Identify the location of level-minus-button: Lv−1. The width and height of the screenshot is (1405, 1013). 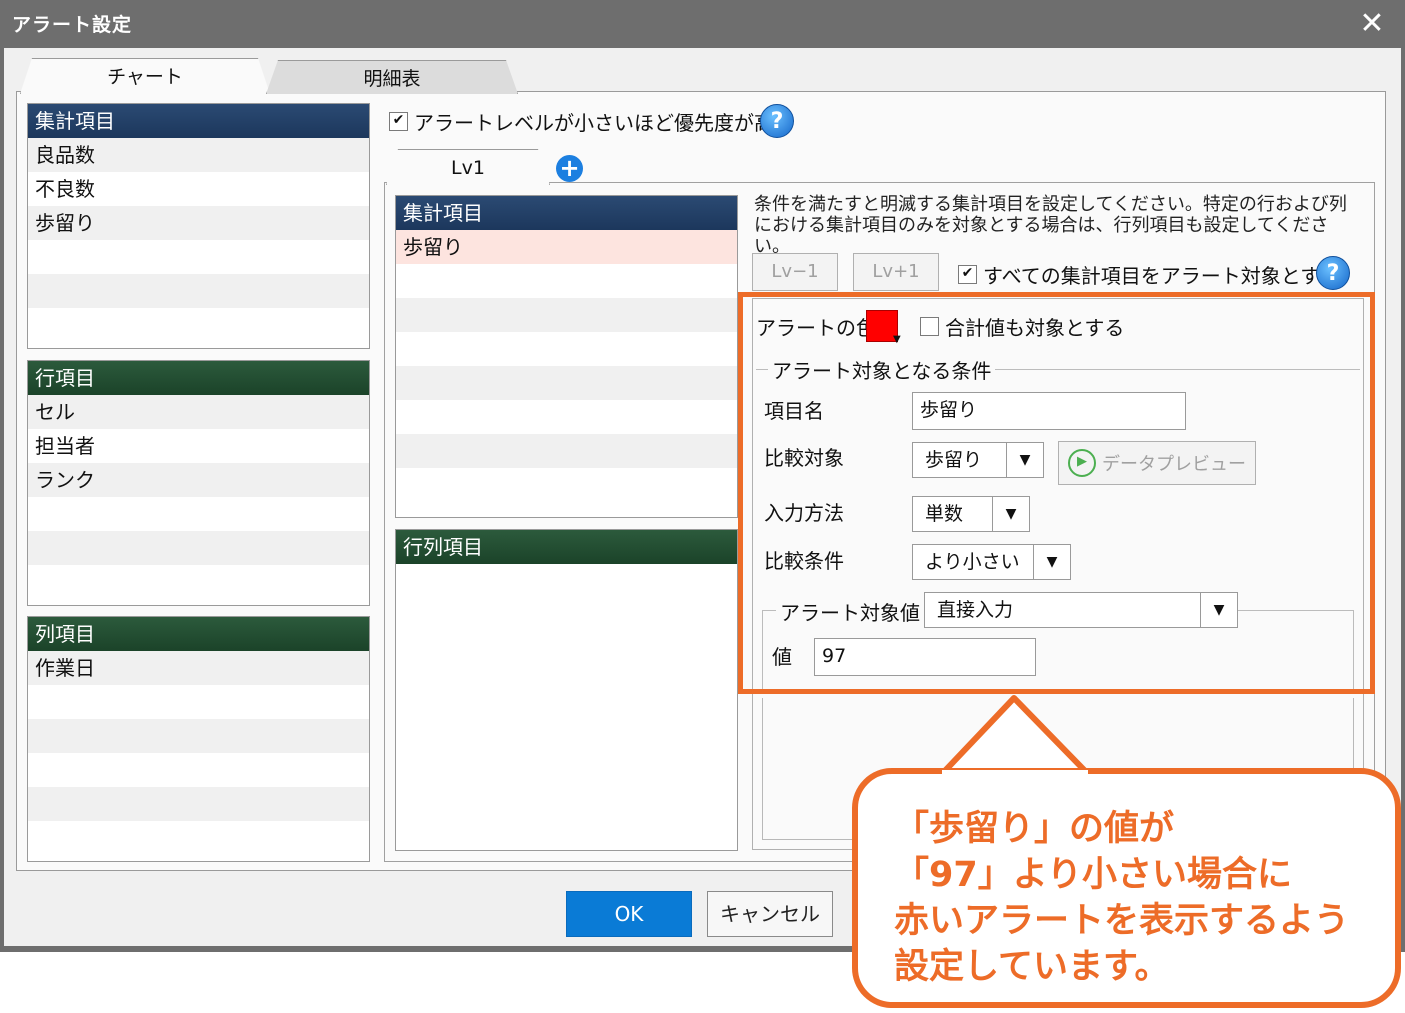
(795, 272).